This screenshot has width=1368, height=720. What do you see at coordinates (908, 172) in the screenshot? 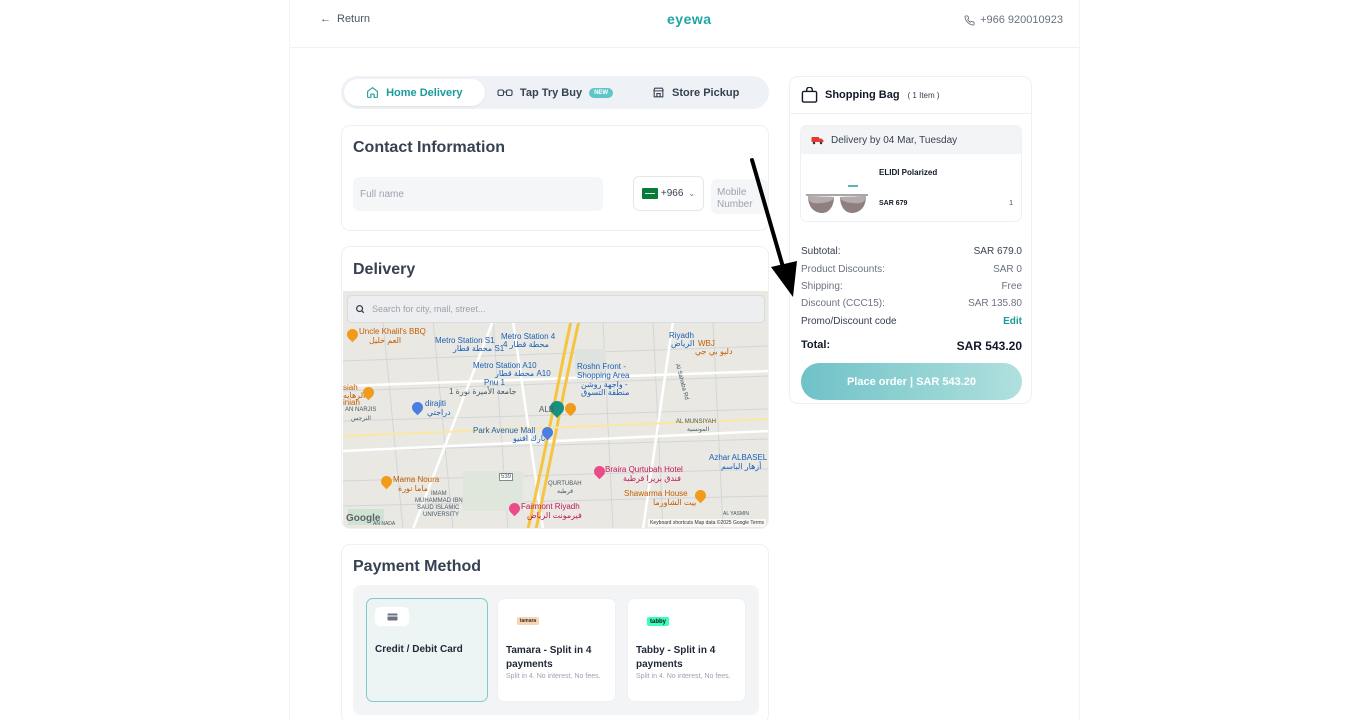
I see `product-name: ELIDI Polarized` at bounding box center [908, 172].